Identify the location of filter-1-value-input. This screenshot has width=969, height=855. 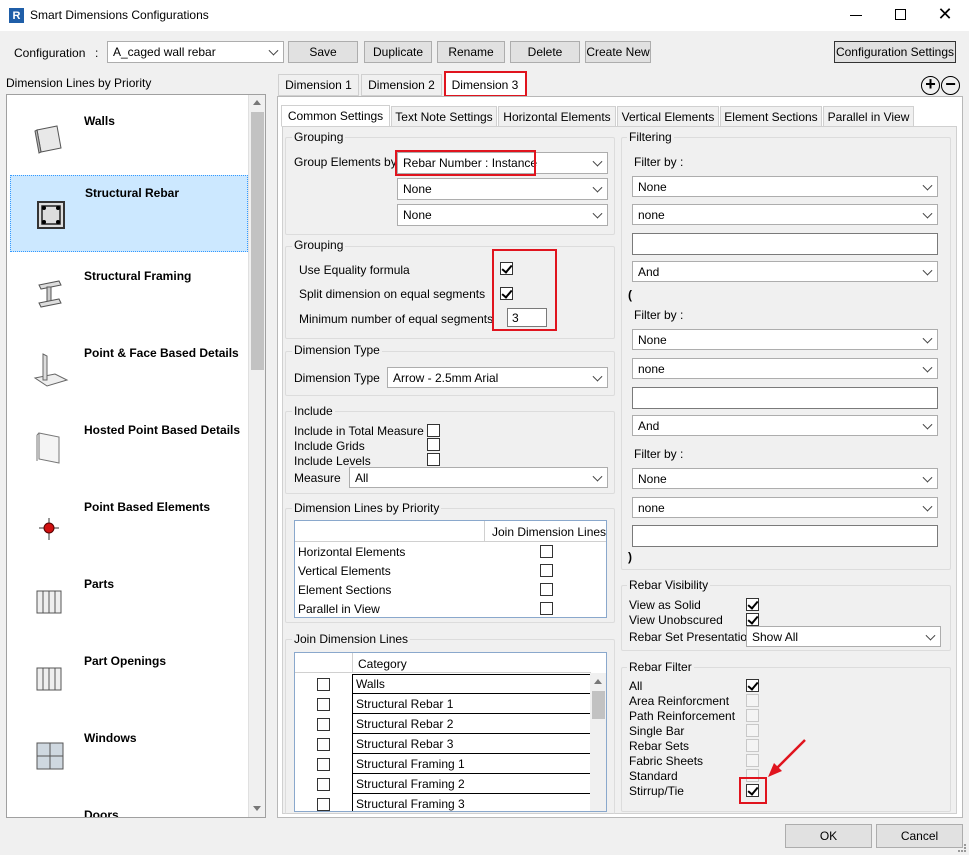
(785, 244).